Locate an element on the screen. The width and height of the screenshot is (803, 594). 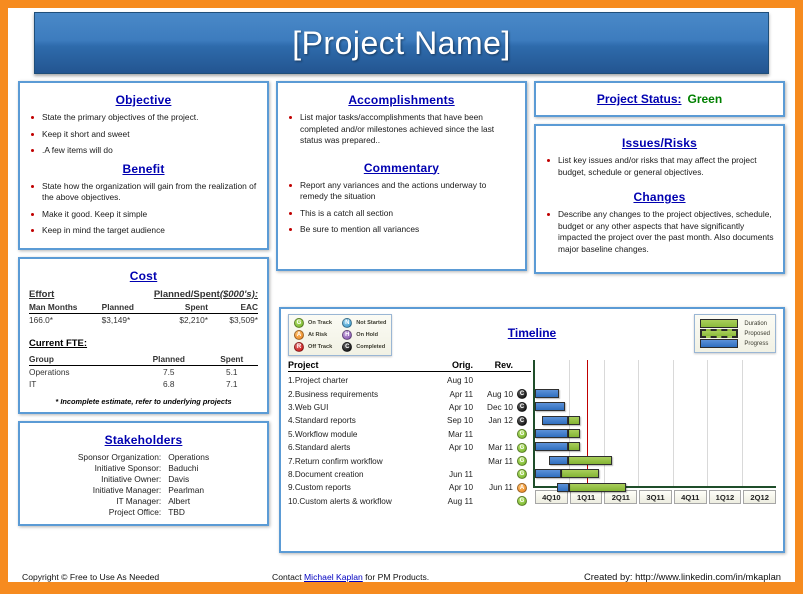
status-A-icon: A is located at coordinates (522, 487).